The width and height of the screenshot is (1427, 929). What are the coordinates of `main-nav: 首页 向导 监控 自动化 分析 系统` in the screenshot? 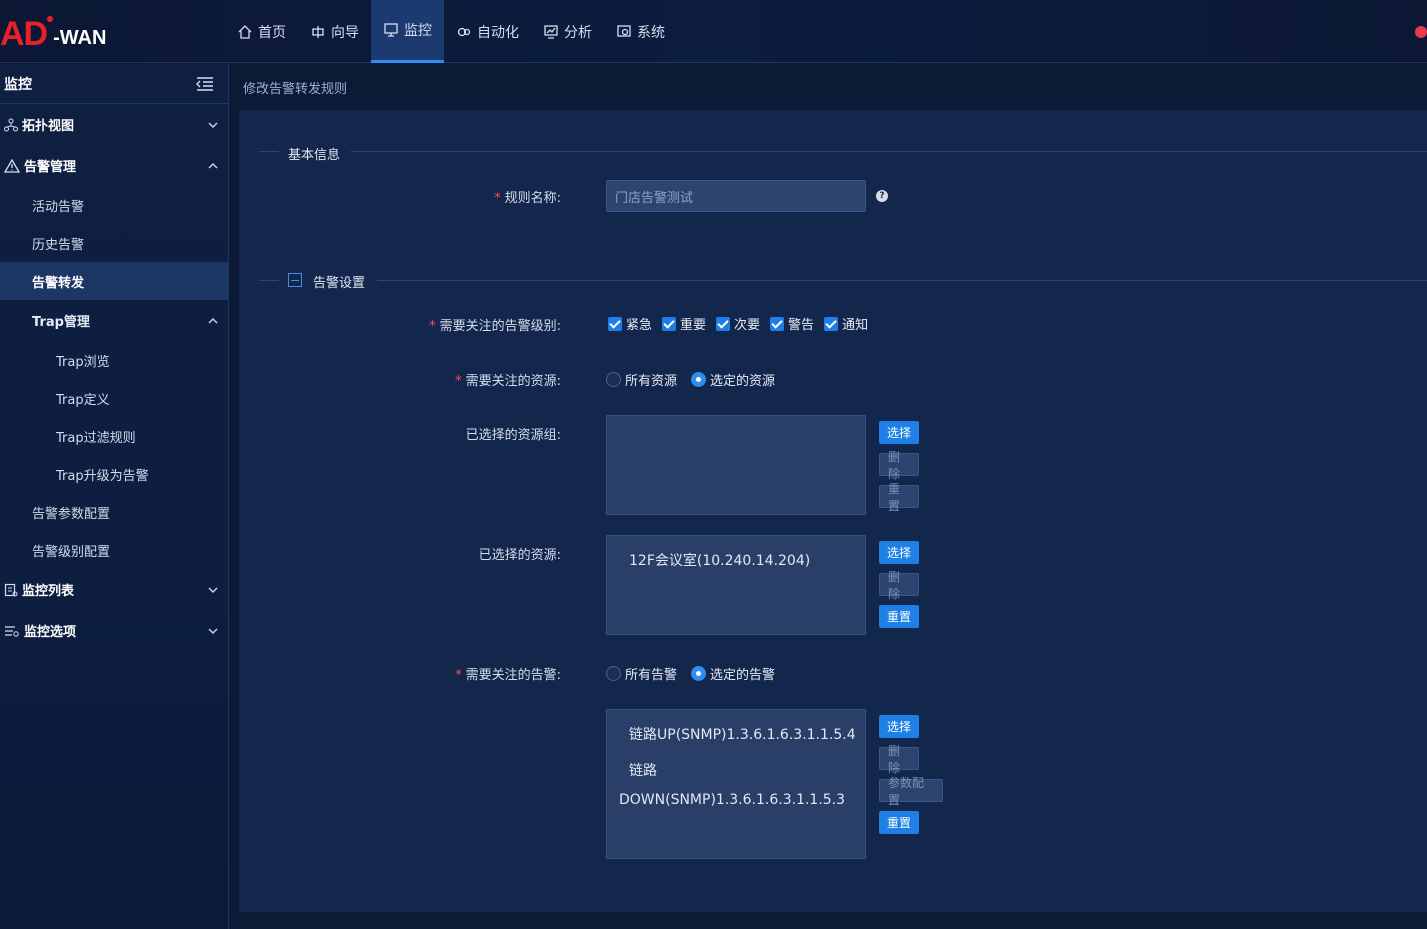 It's located at (451, 31).